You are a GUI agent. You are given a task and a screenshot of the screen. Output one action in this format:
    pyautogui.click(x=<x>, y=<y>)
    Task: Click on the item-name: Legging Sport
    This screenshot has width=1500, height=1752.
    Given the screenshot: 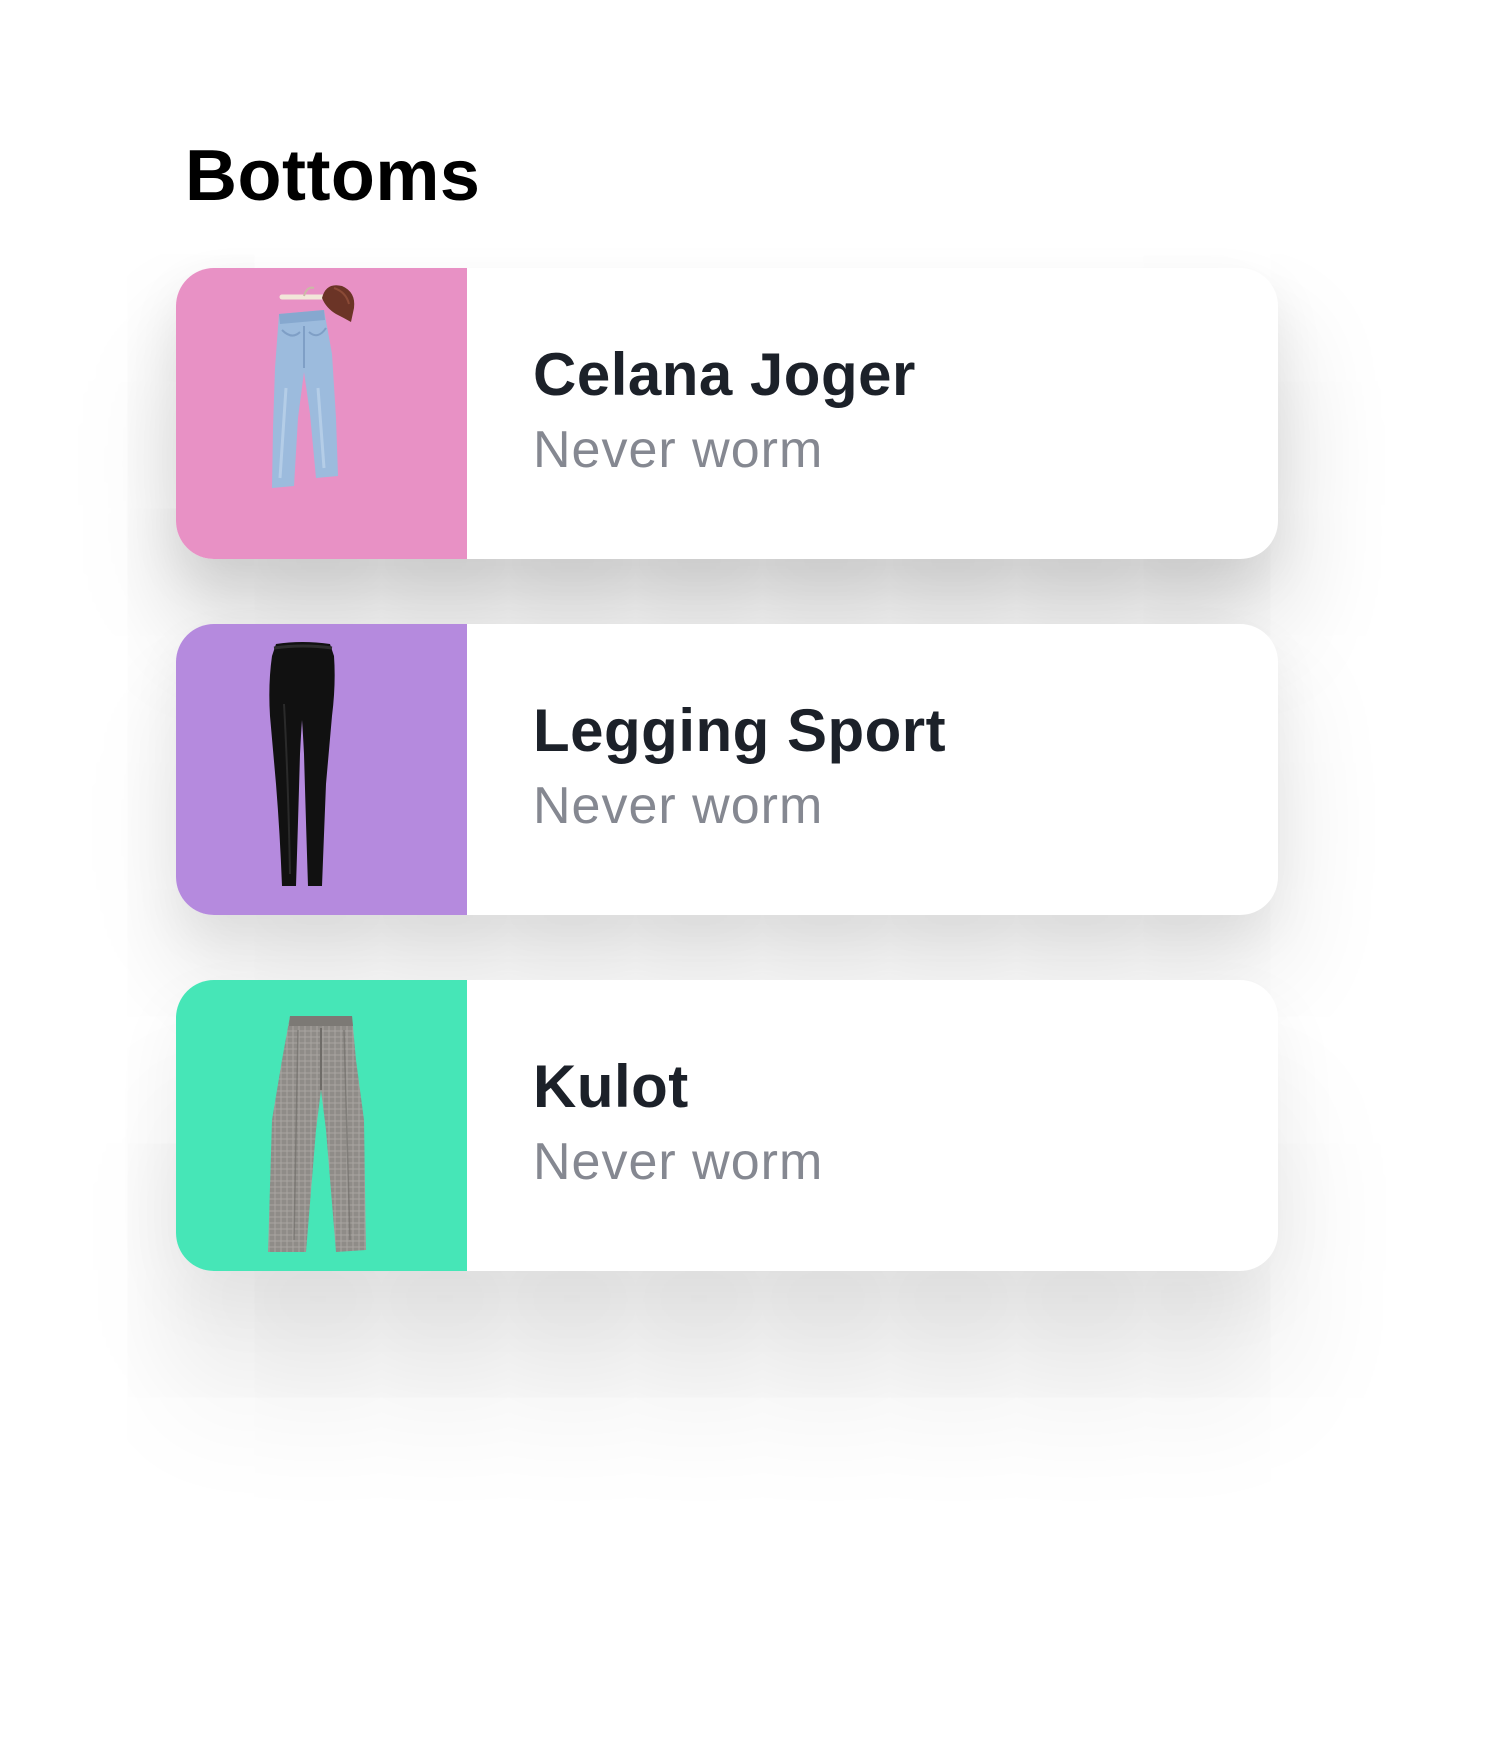 What is the action you would take?
    pyautogui.click(x=740, y=730)
    